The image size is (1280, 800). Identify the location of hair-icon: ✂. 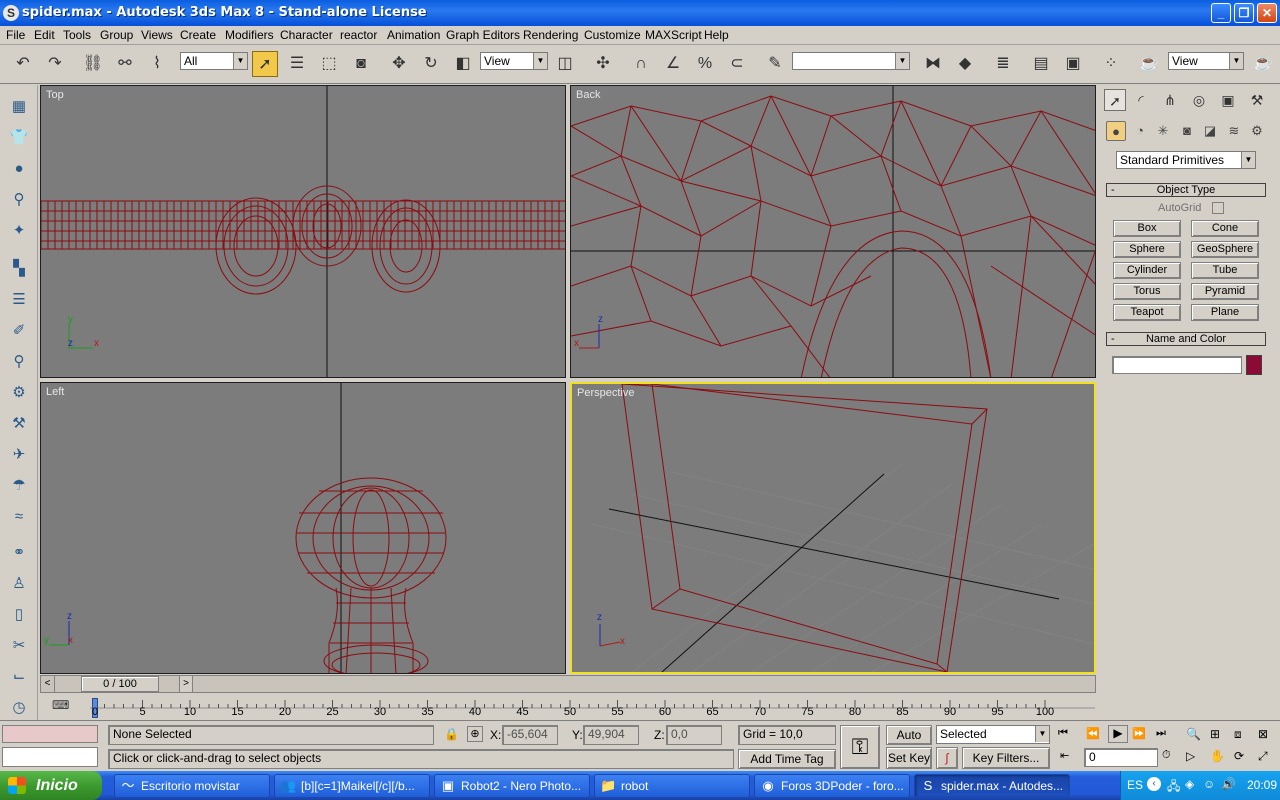
(19, 646).